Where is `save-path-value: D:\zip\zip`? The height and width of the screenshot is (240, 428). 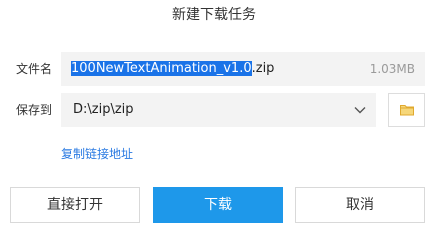
save-path-value: D:\zip\zip is located at coordinates (103, 110).